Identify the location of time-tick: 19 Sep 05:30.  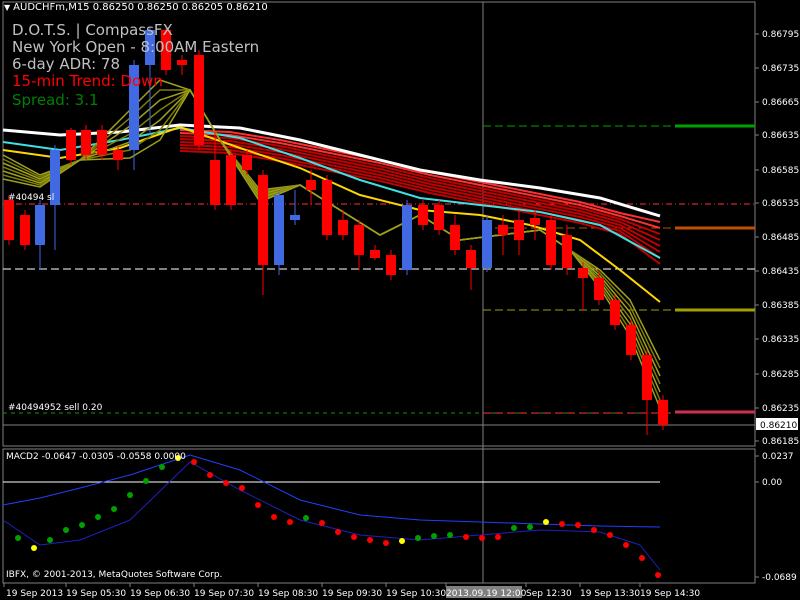
(96, 594).